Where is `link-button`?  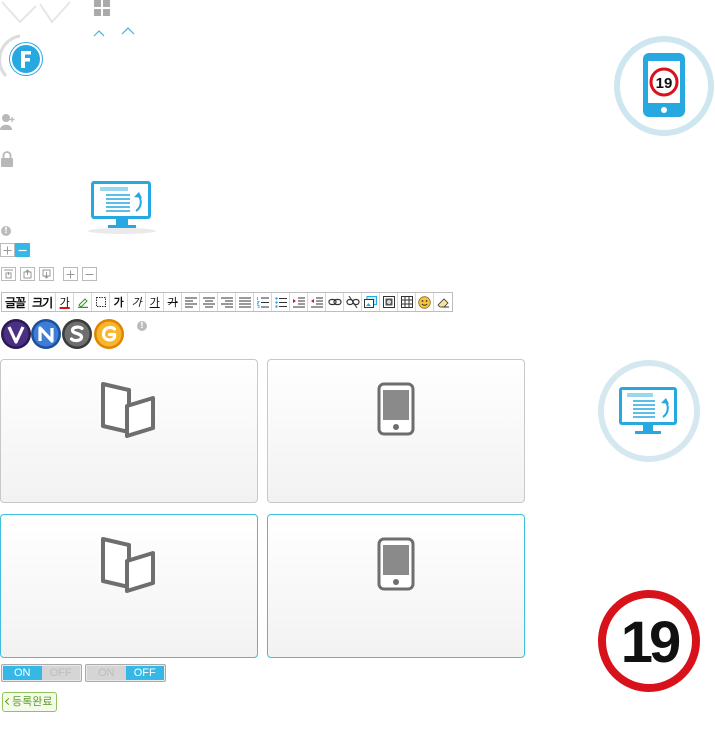
link-button is located at coordinates (335, 302).